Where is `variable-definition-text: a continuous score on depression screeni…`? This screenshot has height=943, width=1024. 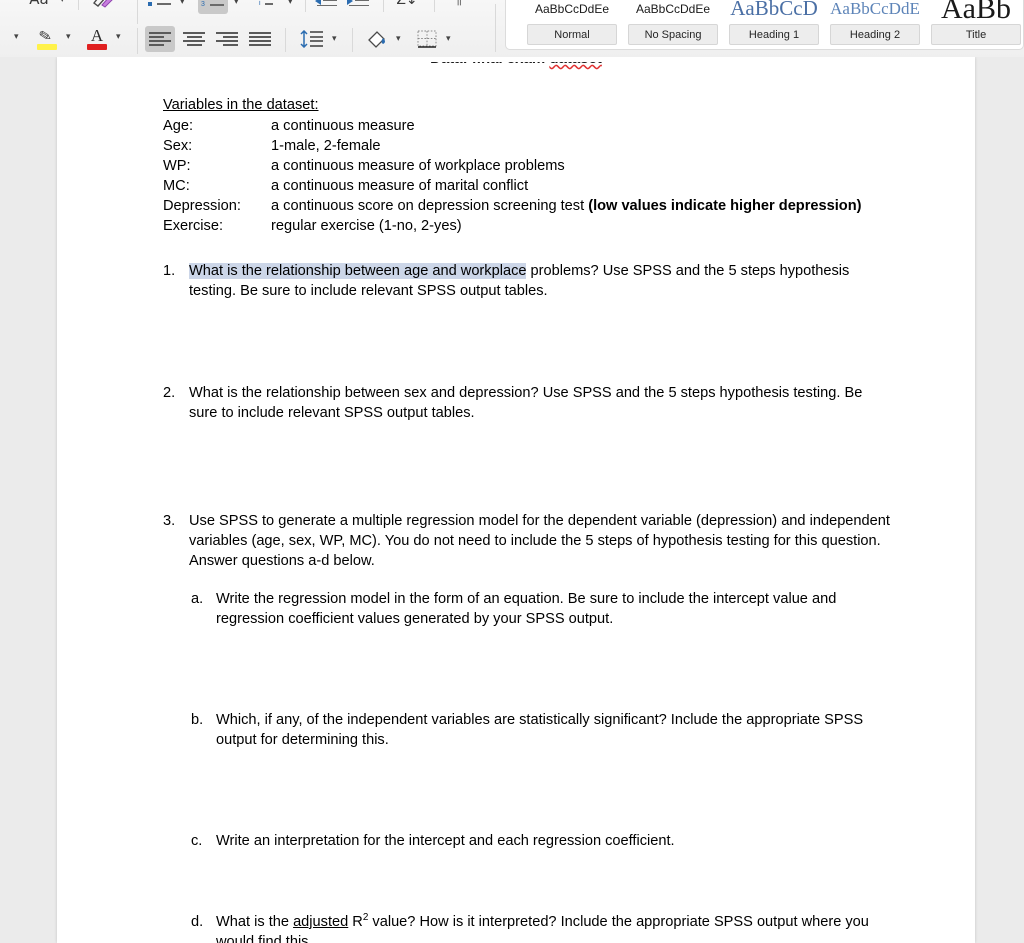 variable-definition-text: a continuous score on depression screeni… is located at coordinates (430, 206).